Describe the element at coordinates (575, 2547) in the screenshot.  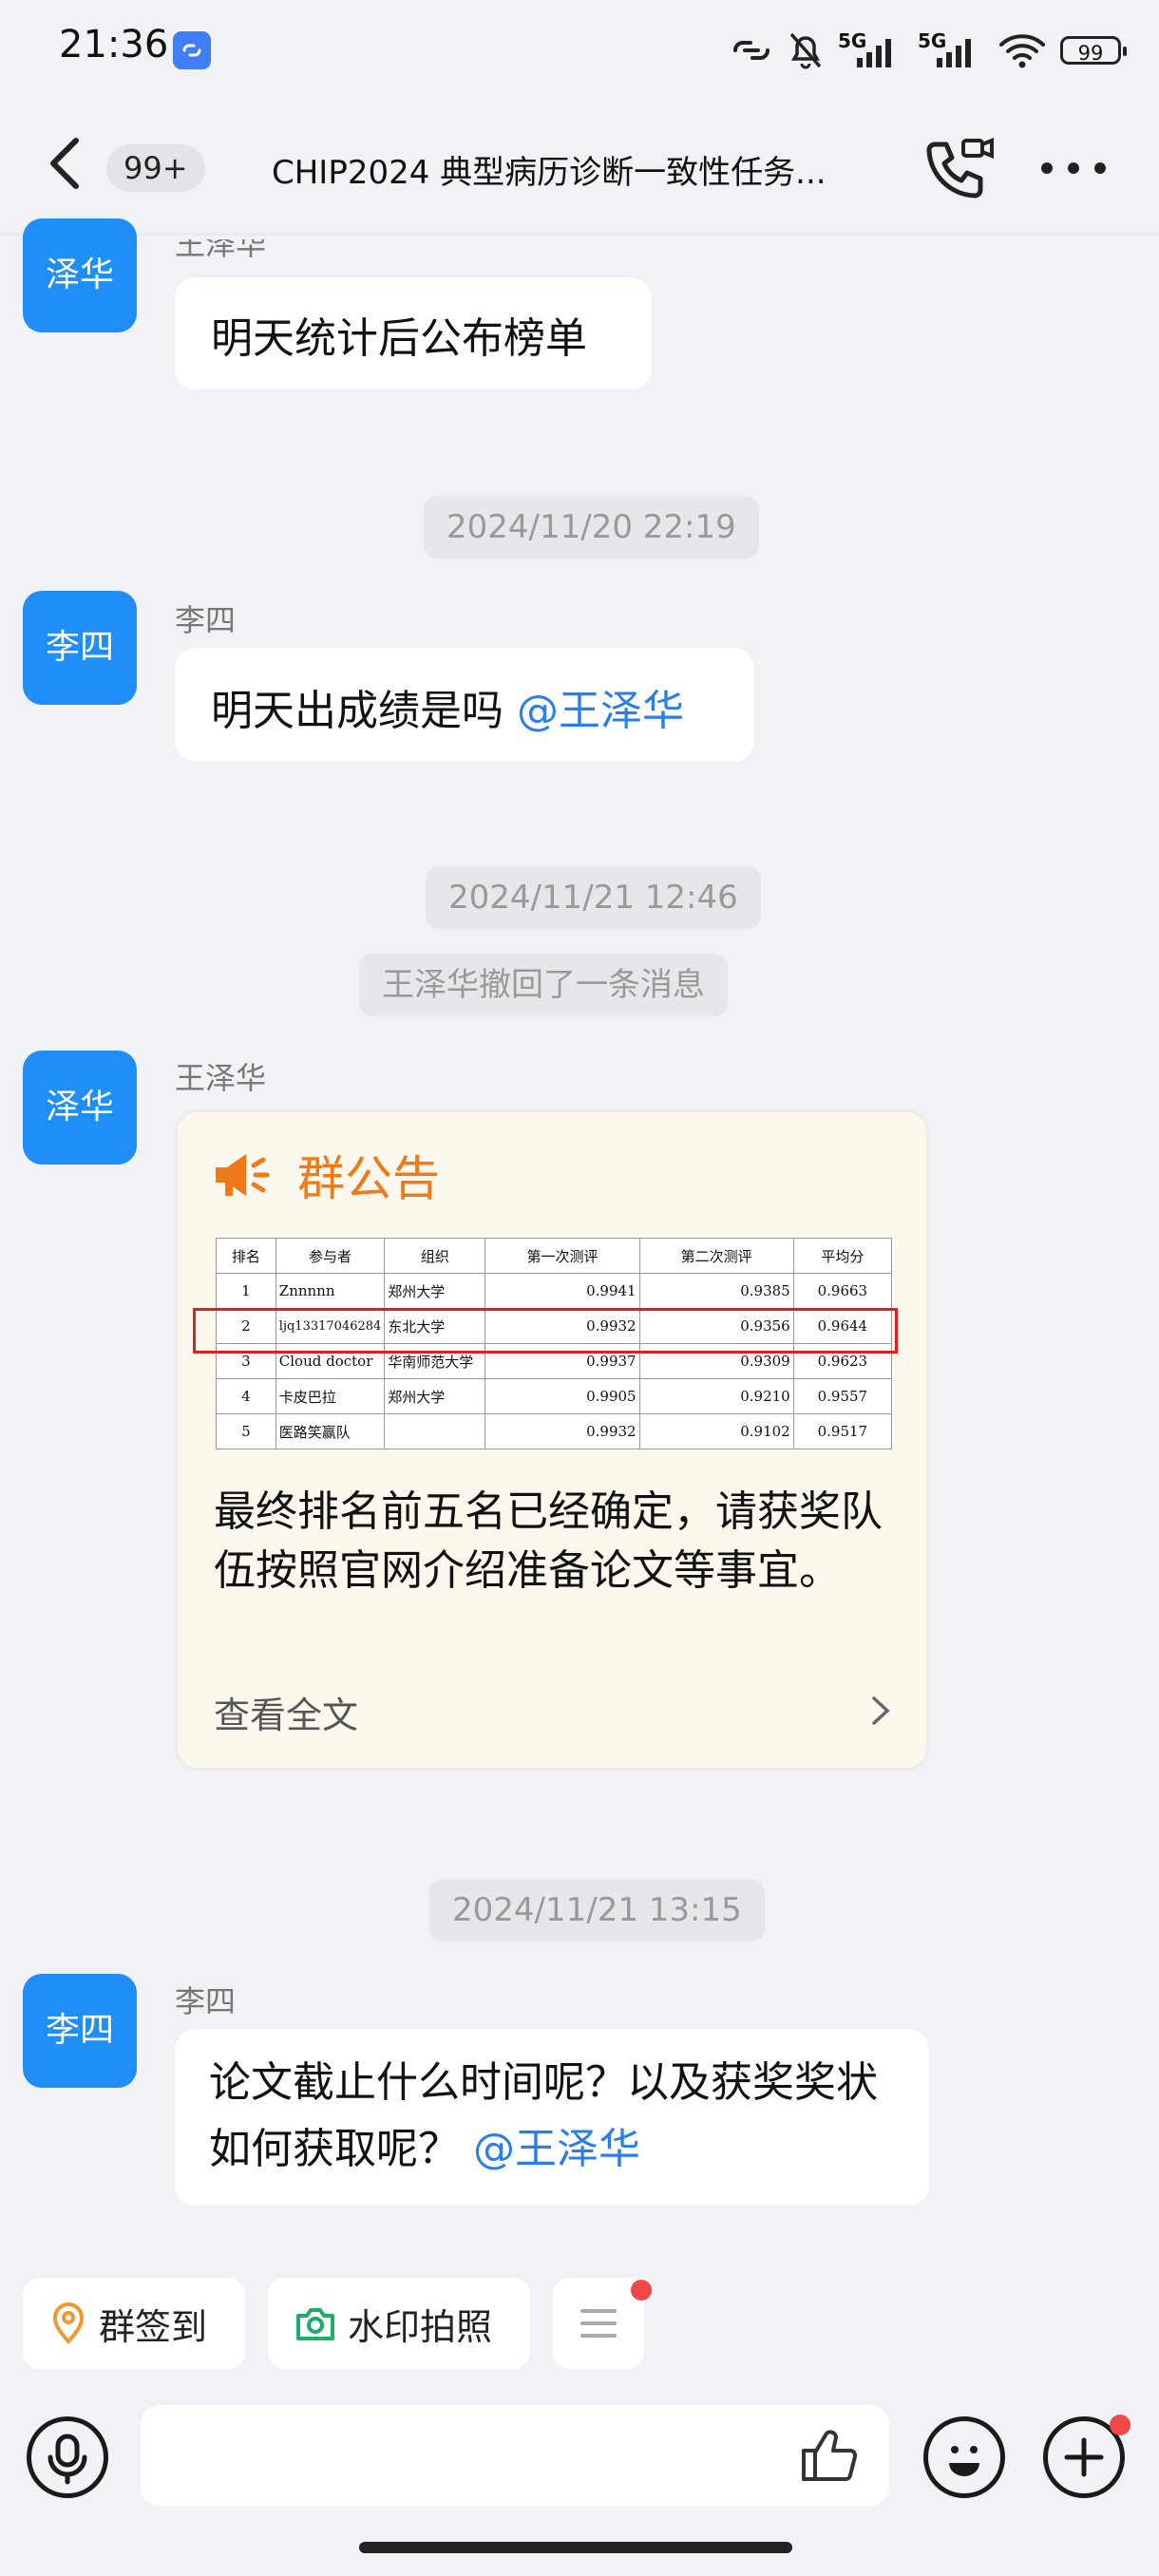
I see `home-indicator` at that location.